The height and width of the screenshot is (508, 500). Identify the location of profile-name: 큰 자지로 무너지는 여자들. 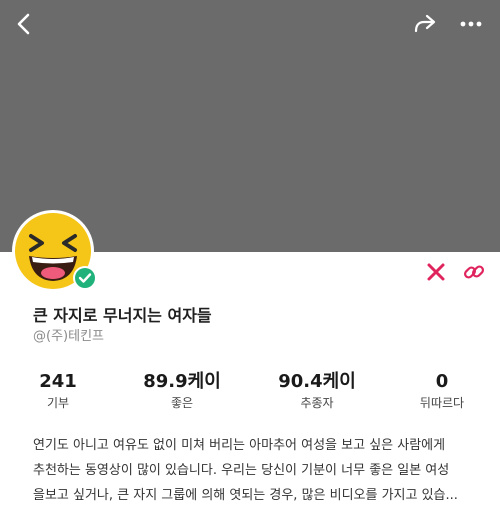
(122, 315).